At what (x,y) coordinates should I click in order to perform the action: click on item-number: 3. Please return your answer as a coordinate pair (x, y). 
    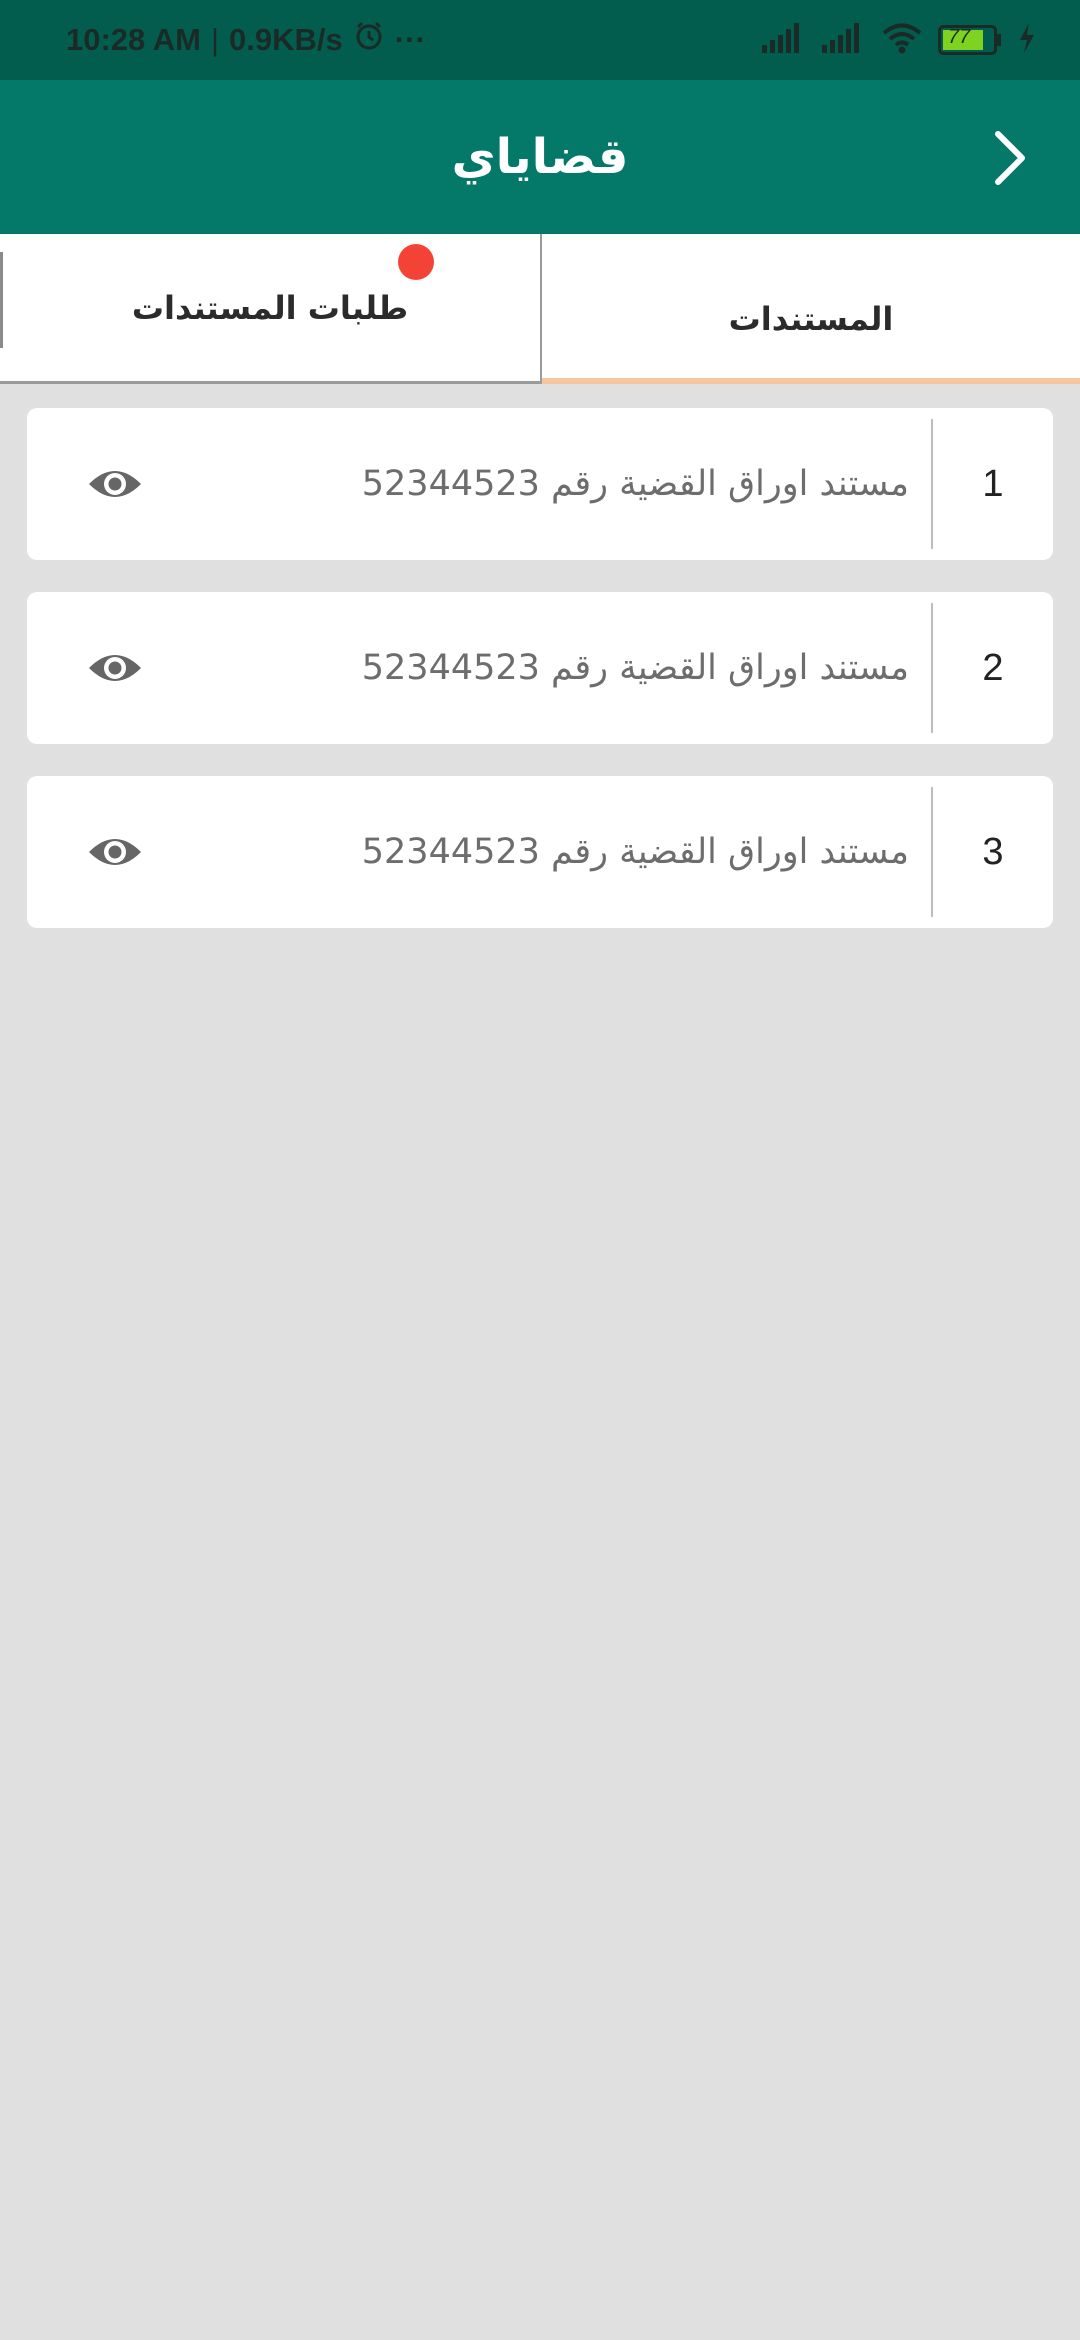
    Looking at the image, I should click on (993, 851).